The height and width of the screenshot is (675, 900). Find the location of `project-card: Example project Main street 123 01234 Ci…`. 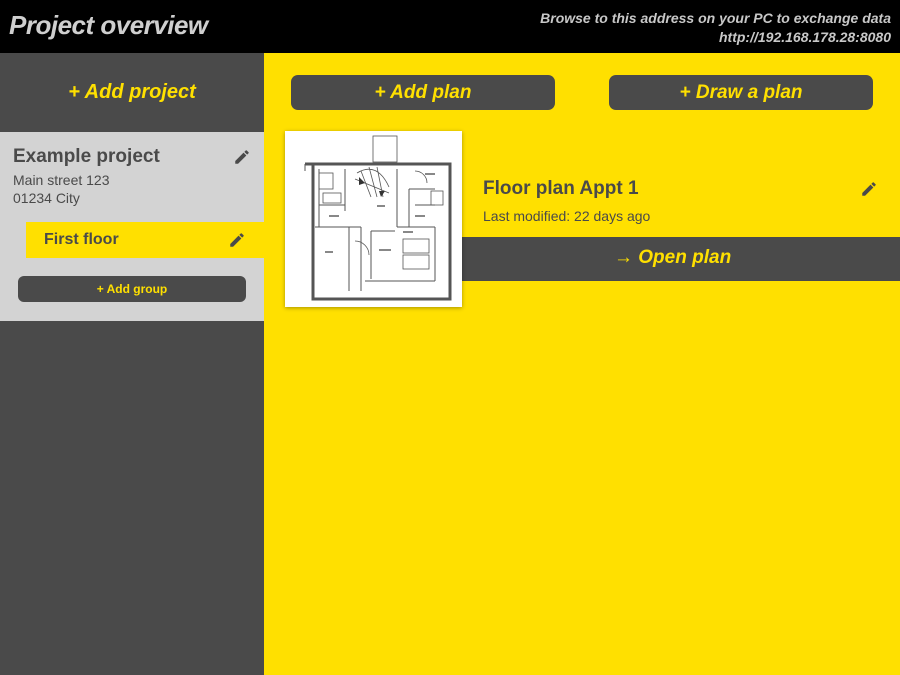

project-card: Example project Main street 123 01234 Ci… is located at coordinates (132, 226).